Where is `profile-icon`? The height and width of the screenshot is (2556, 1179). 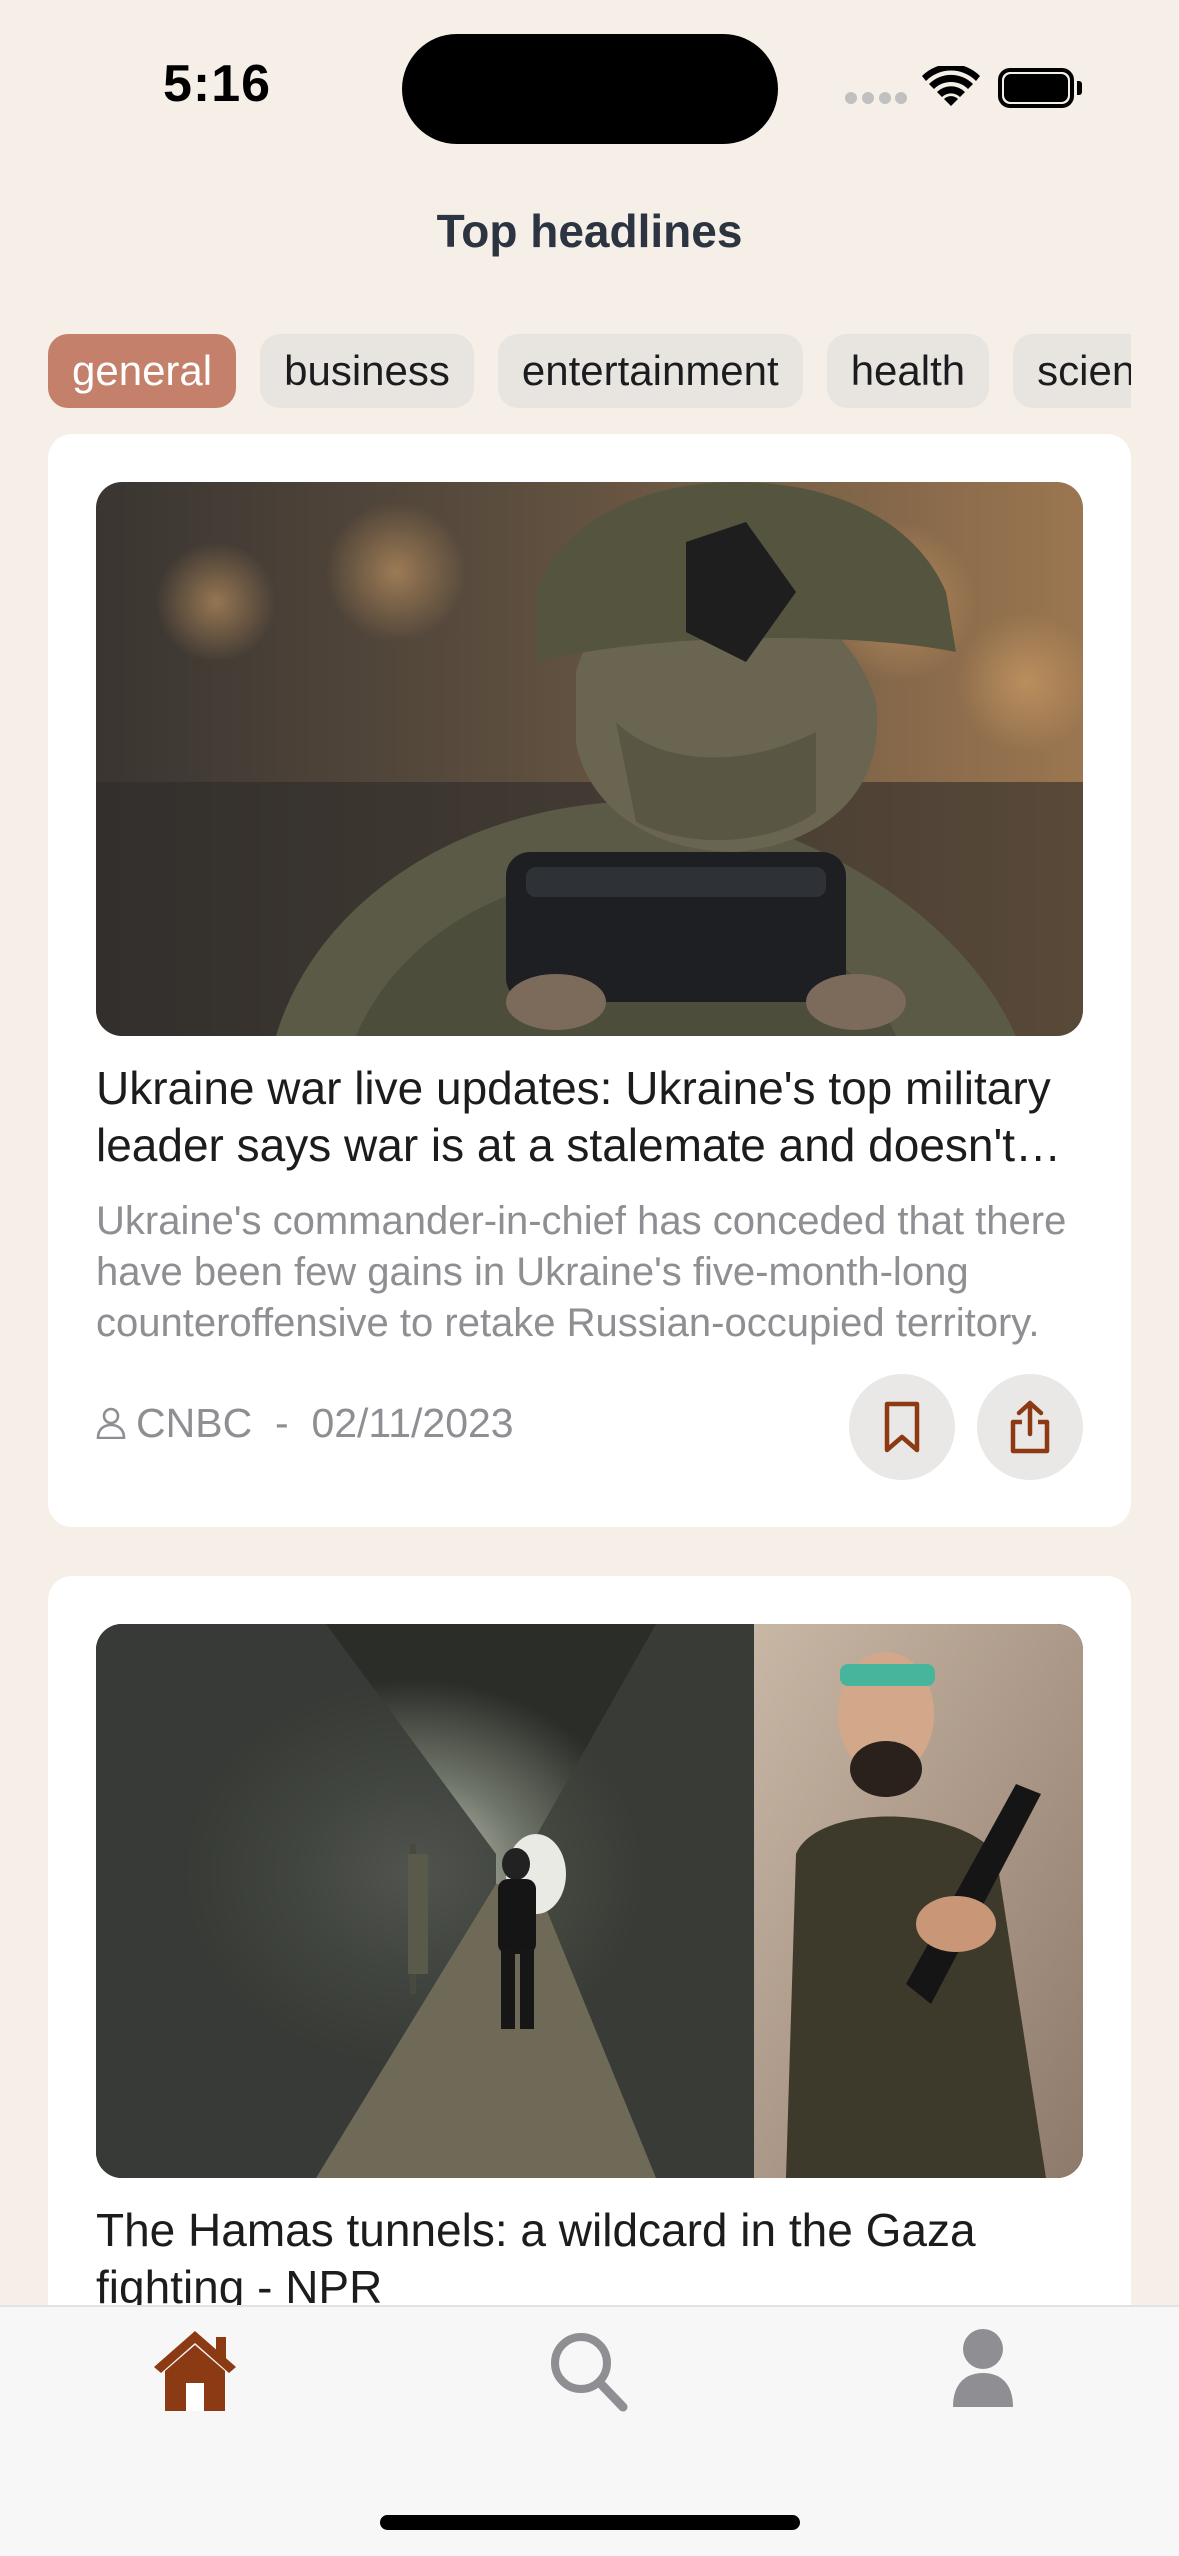 profile-icon is located at coordinates (983, 2368).